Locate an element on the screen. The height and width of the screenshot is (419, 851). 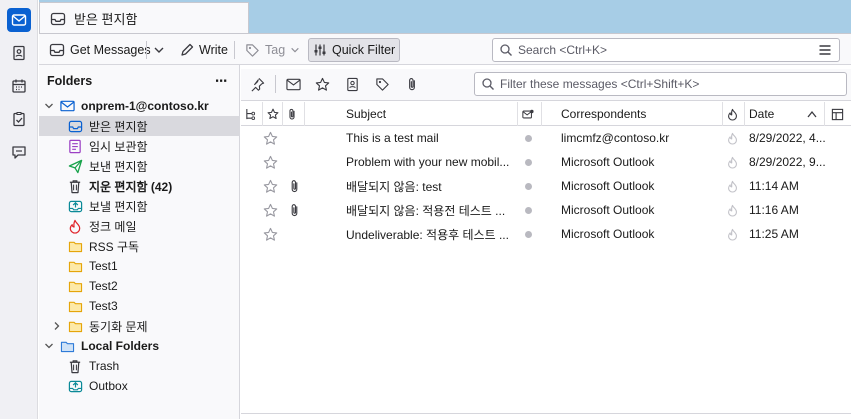
get-messages-dropdown-button is located at coordinates (159, 50).